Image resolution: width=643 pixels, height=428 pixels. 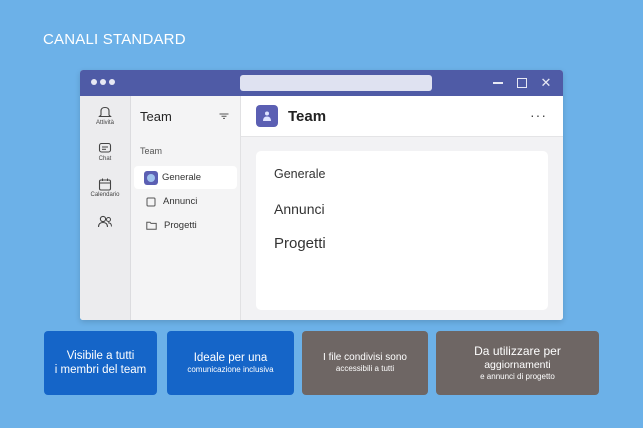 What do you see at coordinates (104, 123) in the screenshot?
I see `rail-label-activity: Attività` at bounding box center [104, 123].